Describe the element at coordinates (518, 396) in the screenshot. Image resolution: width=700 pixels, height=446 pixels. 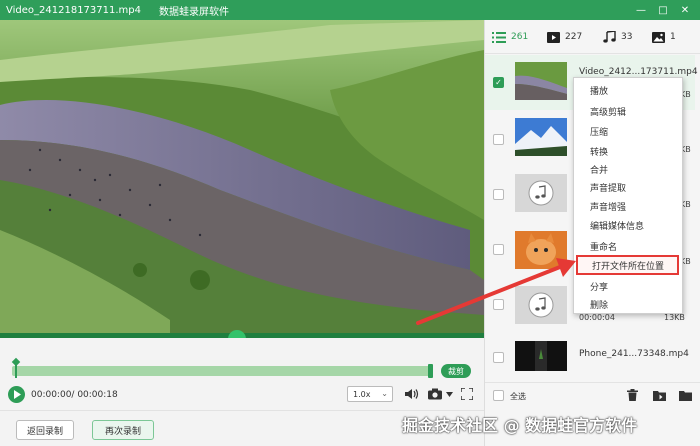
I see `select-all-label: 全选` at that location.